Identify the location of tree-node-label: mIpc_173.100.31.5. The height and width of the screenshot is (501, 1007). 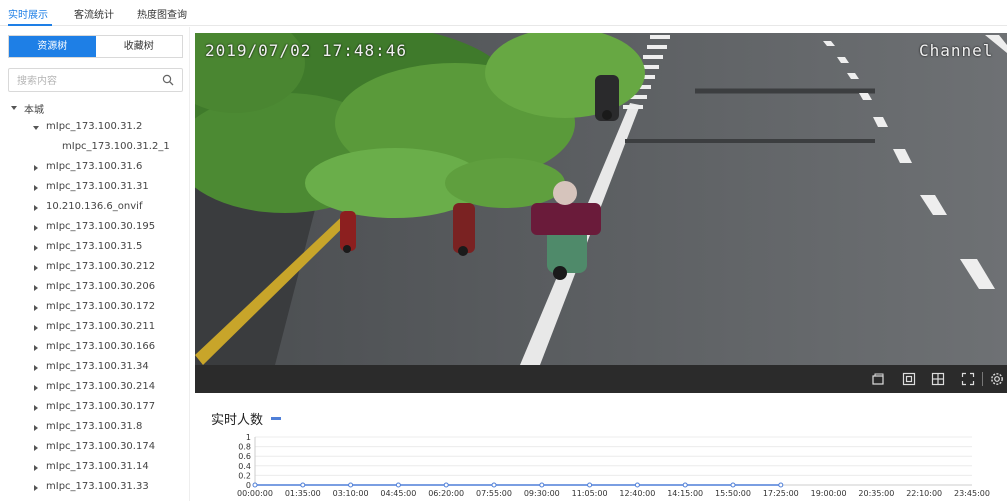
(94, 246).